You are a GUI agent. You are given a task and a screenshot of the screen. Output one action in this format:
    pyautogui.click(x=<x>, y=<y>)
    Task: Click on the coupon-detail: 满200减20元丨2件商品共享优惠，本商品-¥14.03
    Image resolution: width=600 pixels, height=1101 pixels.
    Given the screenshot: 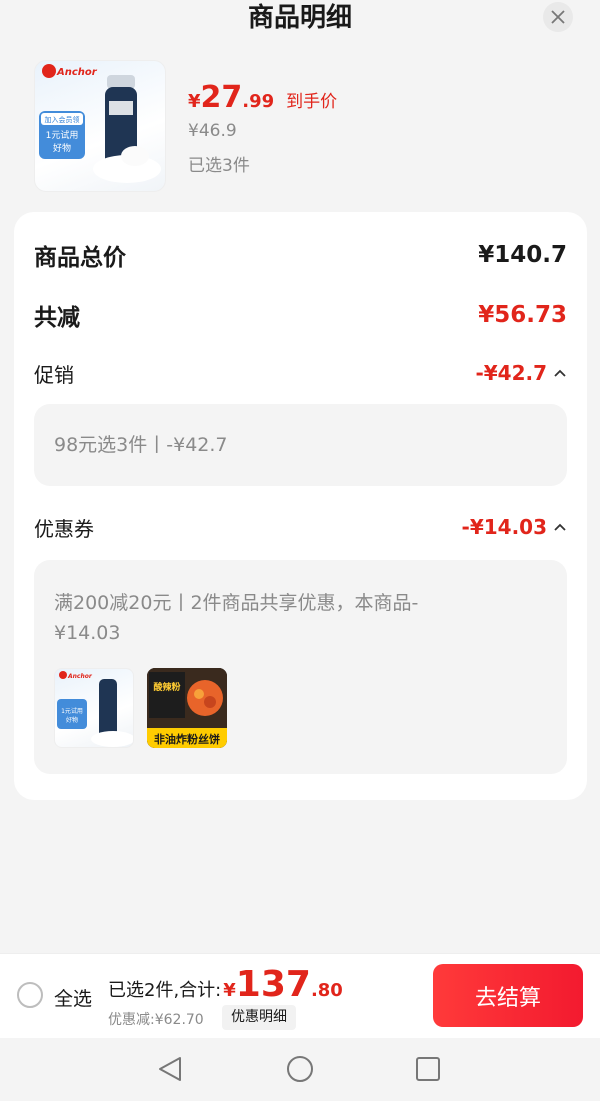 What is the action you would take?
    pyautogui.click(x=236, y=618)
    